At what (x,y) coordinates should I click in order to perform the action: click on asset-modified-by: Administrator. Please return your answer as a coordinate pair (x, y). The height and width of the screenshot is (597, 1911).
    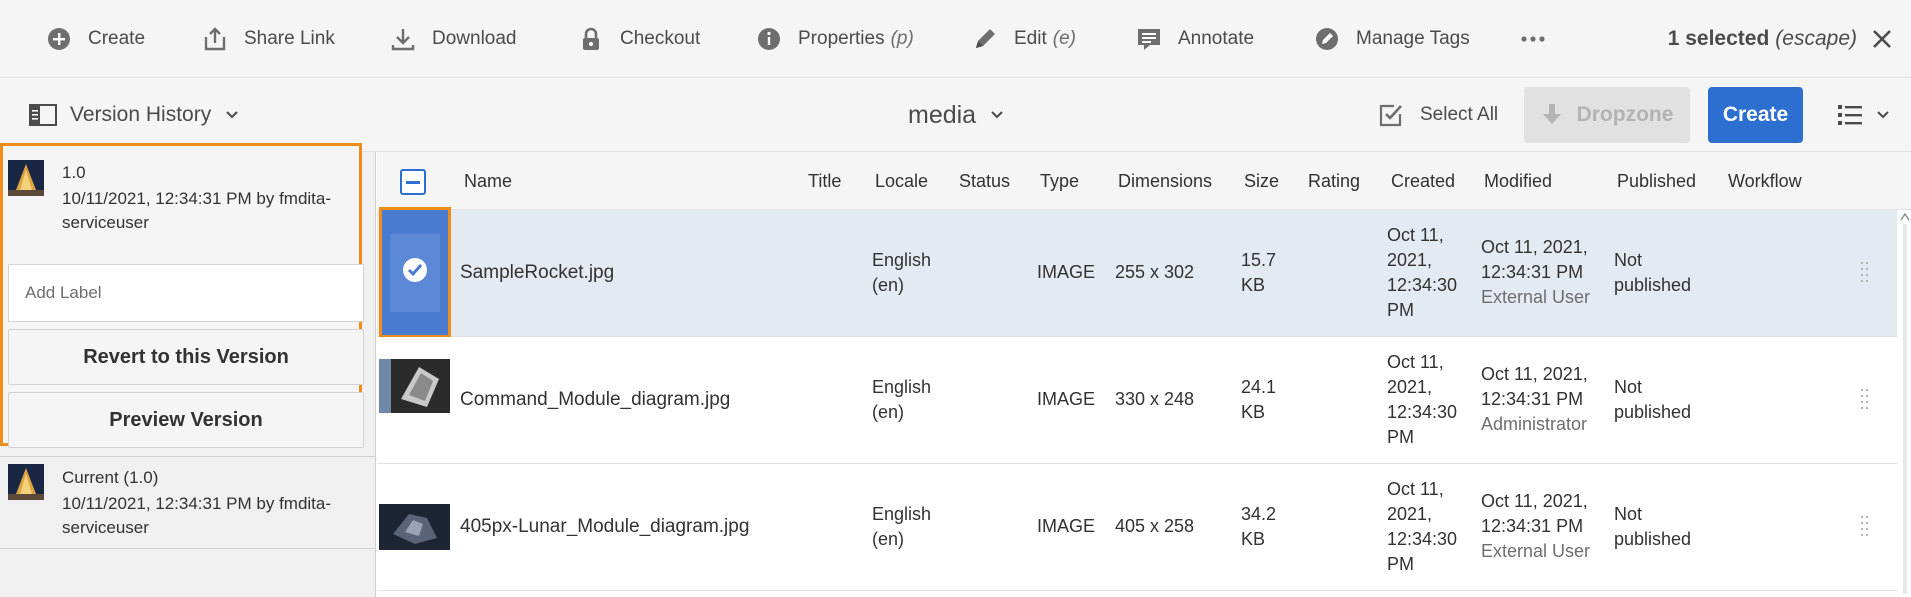
    Looking at the image, I should click on (1534, 424).